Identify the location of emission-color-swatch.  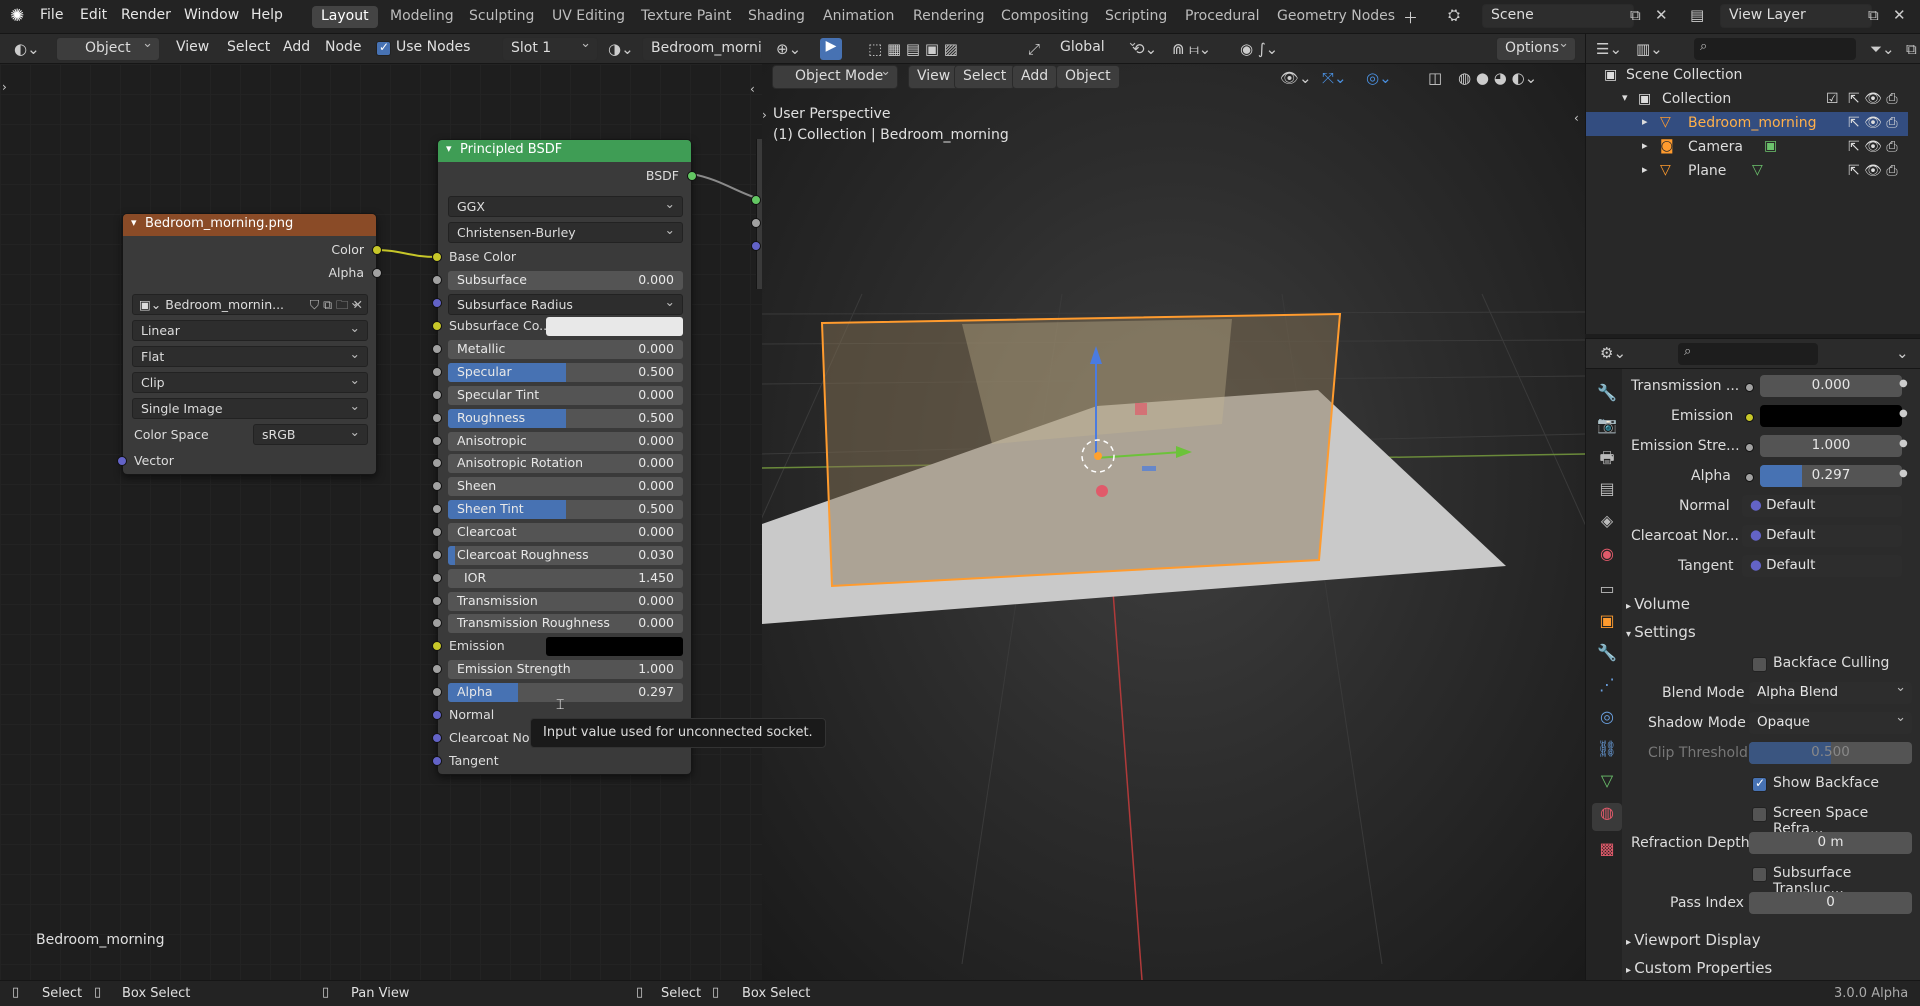
(614, 646).